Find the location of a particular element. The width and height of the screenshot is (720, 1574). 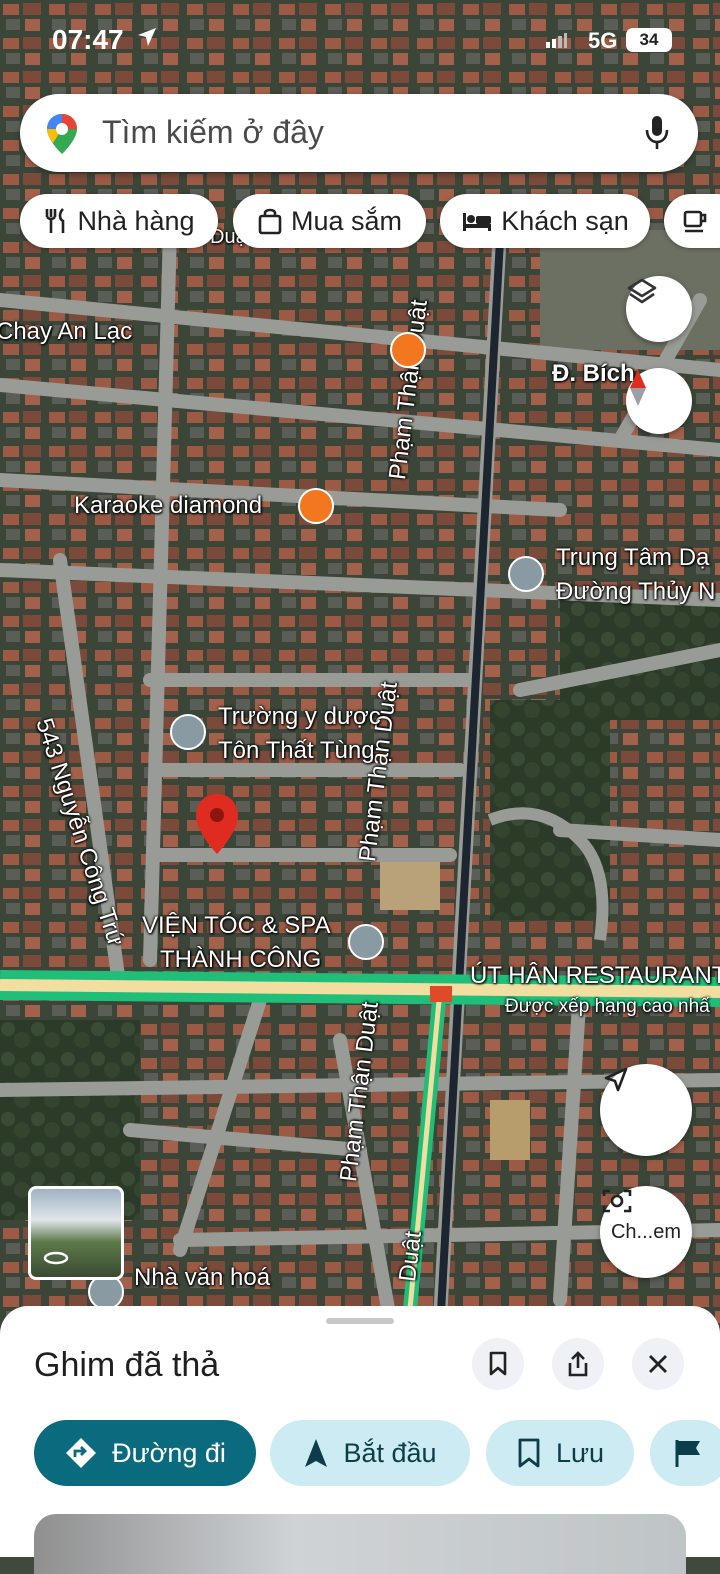

street-view-thumbnail is located at coordinates (76, 1233).